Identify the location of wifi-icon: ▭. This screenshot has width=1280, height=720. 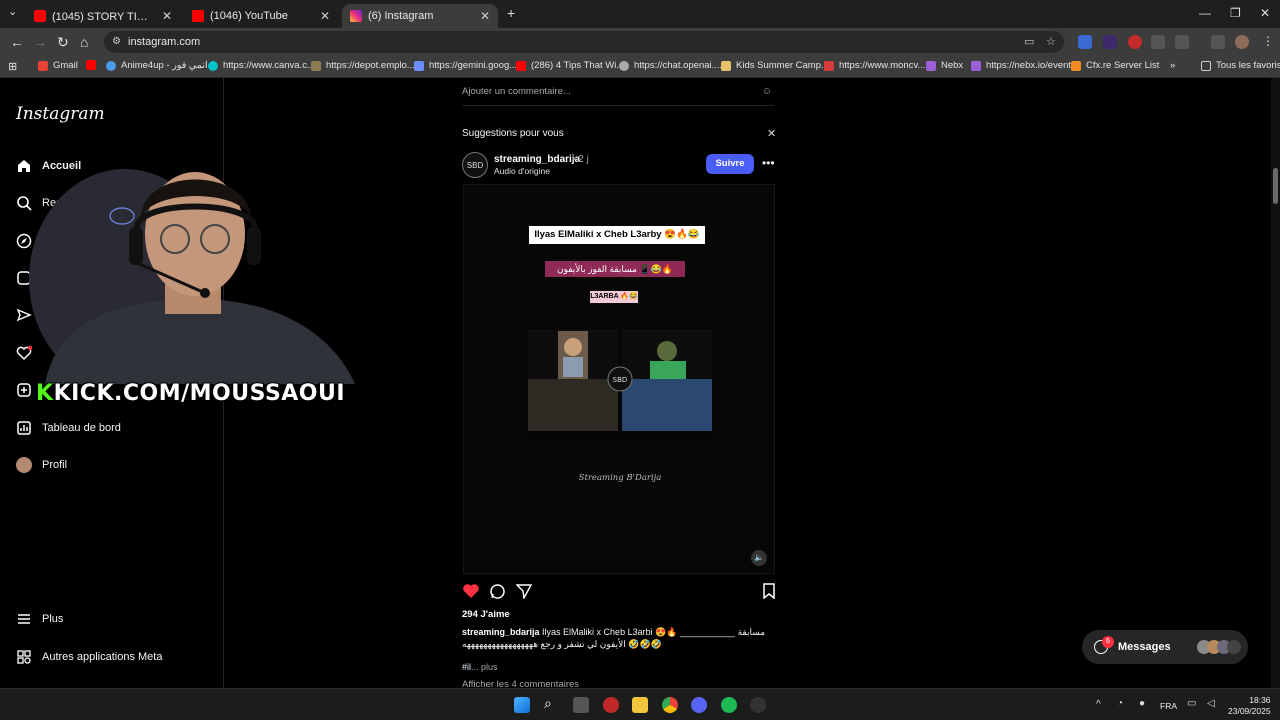
(1191, 703).